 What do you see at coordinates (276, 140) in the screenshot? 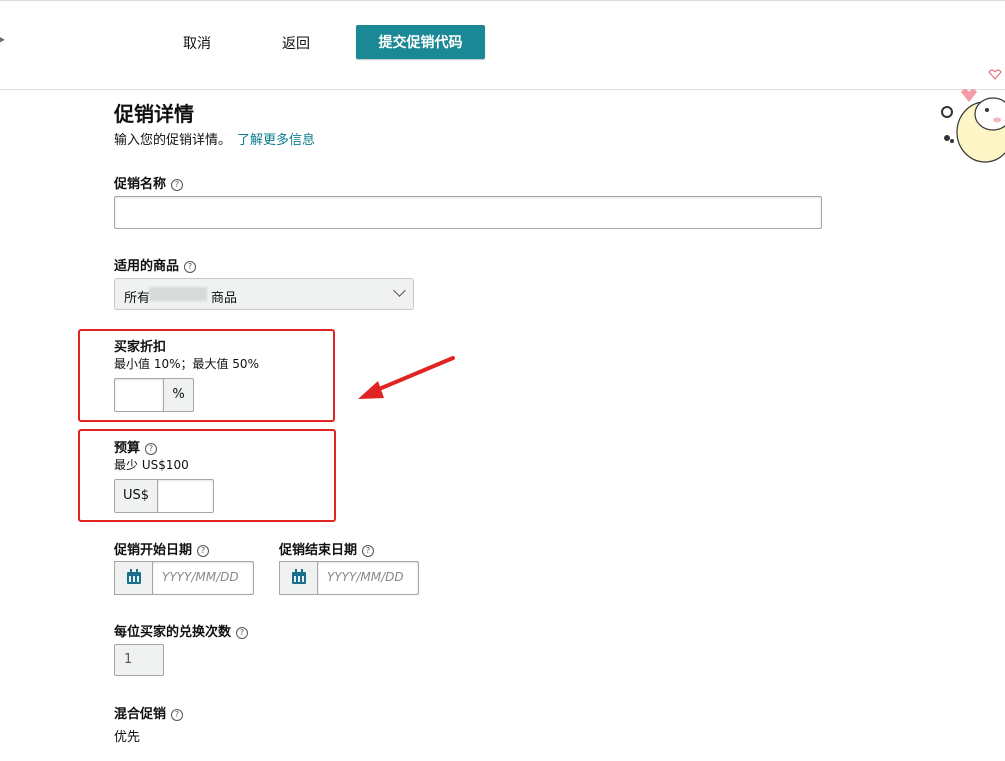
I see `learn-more-link: 了解更多信息` at bounding box center [276, 140].